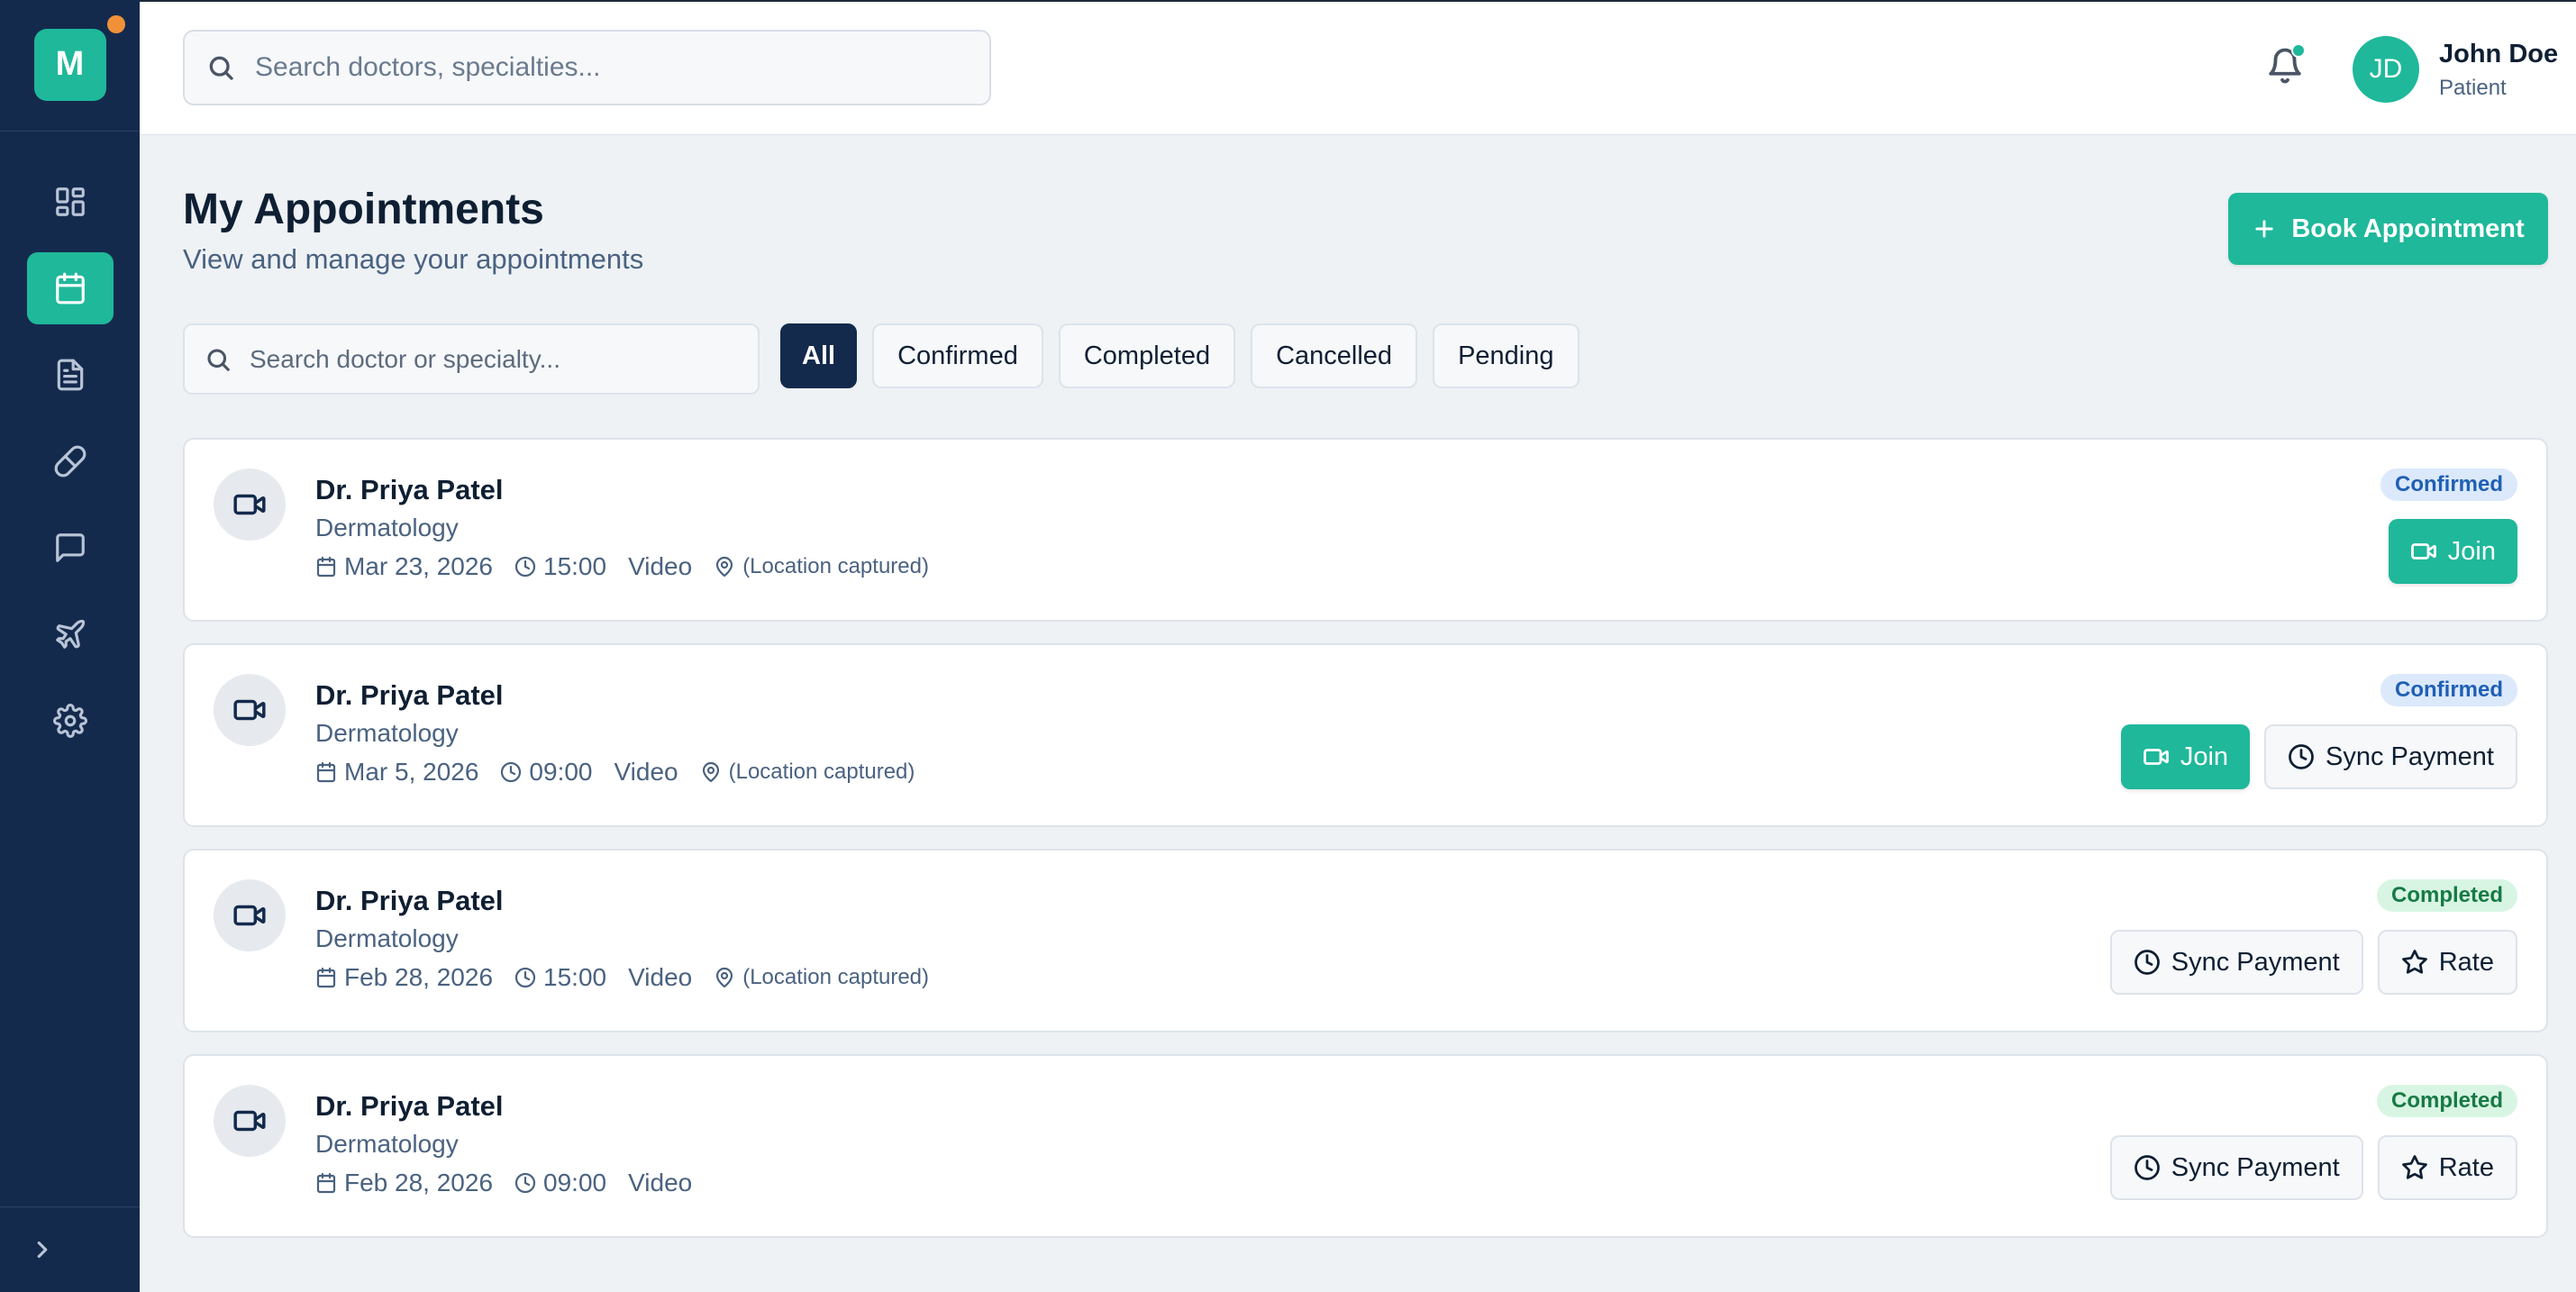 This screenshot has height=1292, width=2576. I want to click on sidebar-item-appointments, so click(70, 288).